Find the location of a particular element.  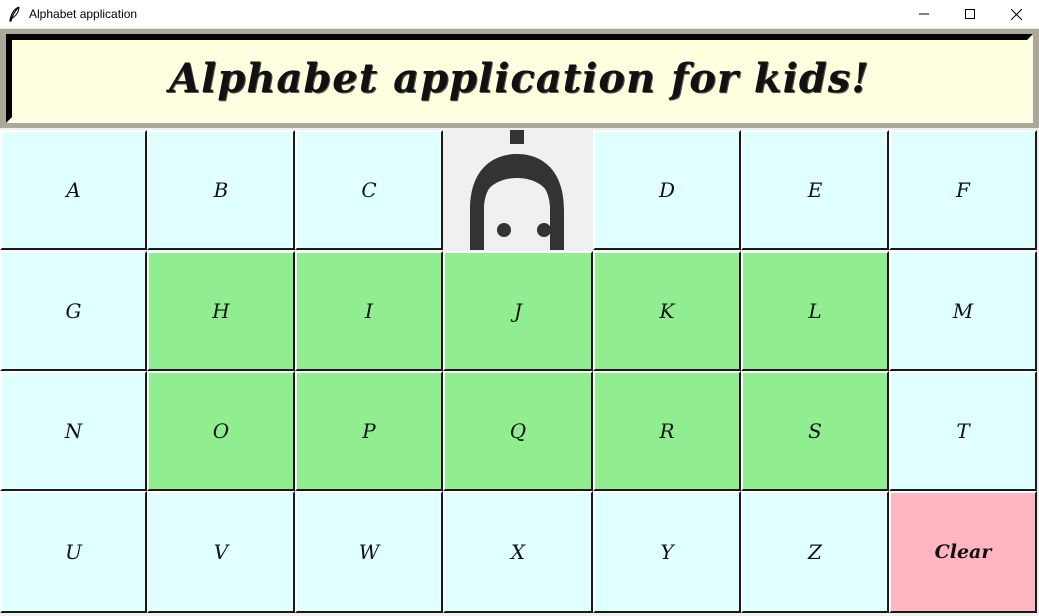

letter-button-c: C is located at coordinates (369, 190).